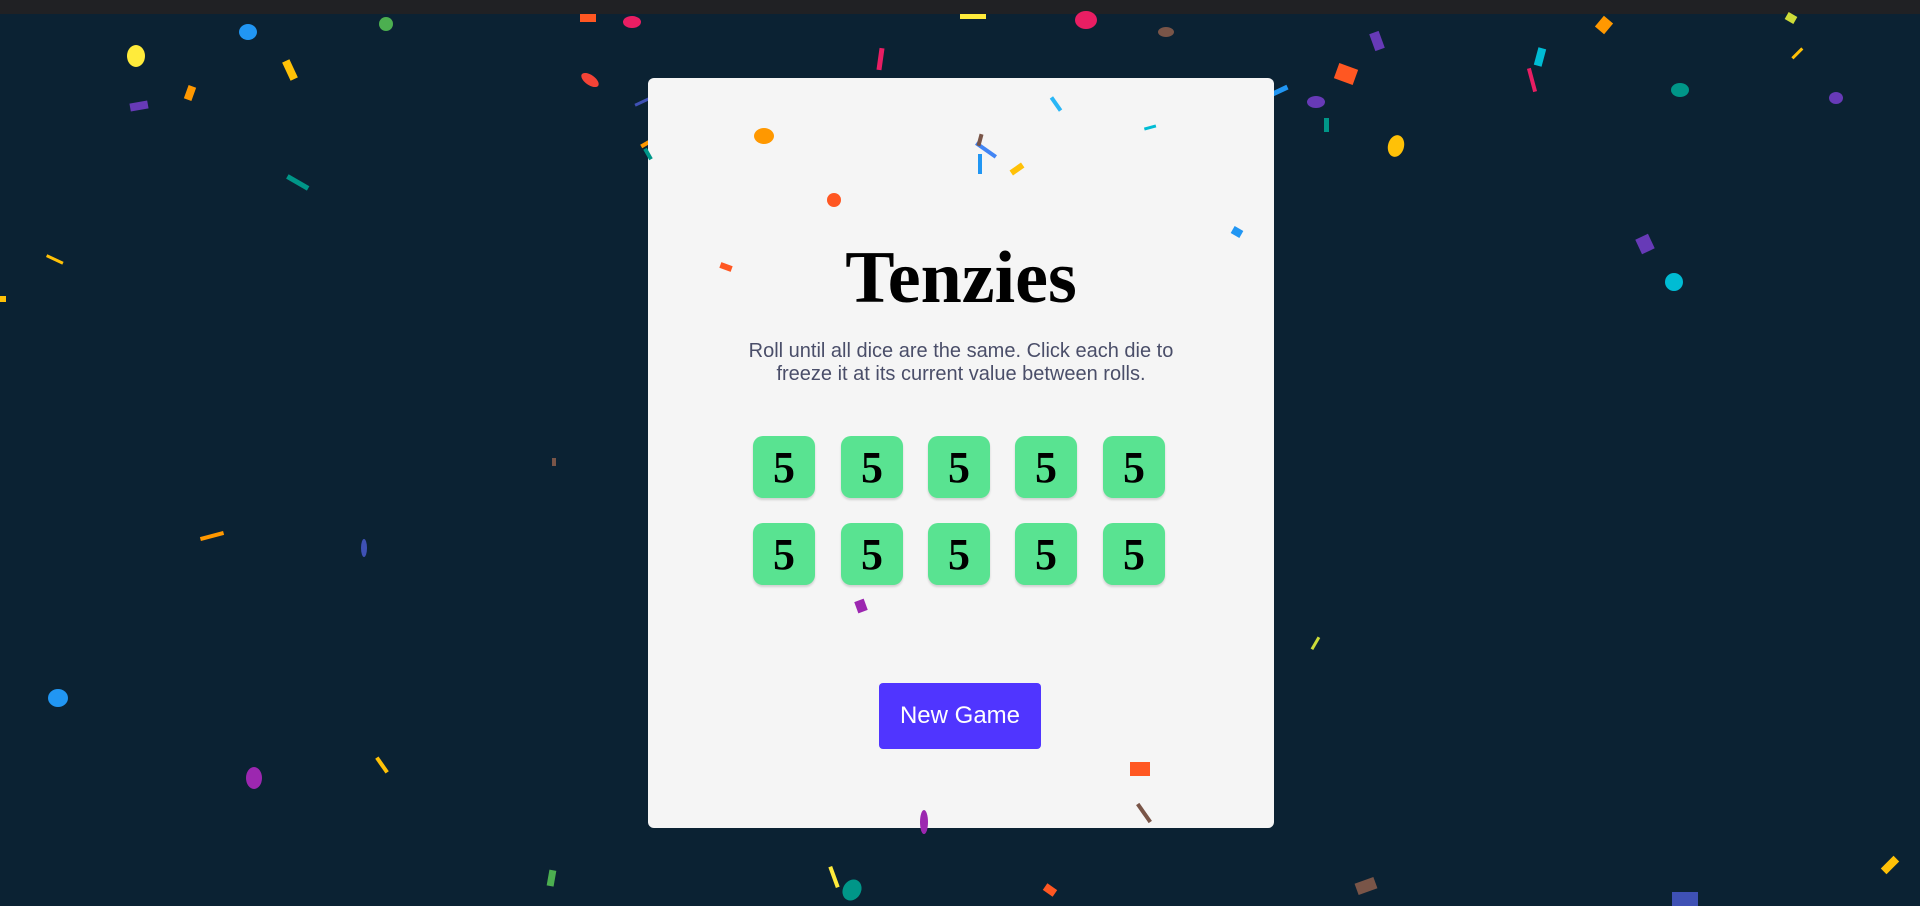 The image size is (1920, 906). I want to click on page-title: Tenzies, so click(961, 278).